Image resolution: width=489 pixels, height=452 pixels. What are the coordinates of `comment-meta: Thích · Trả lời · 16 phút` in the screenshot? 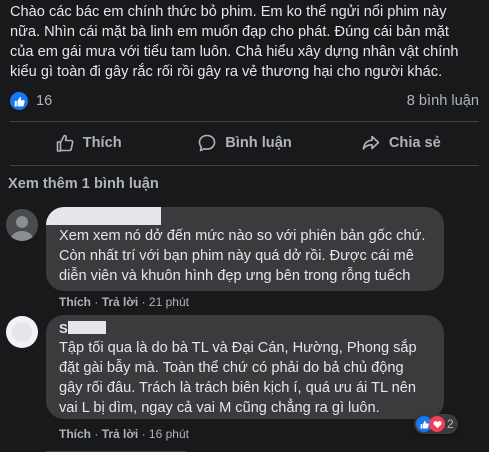 It's located at (124, 434).